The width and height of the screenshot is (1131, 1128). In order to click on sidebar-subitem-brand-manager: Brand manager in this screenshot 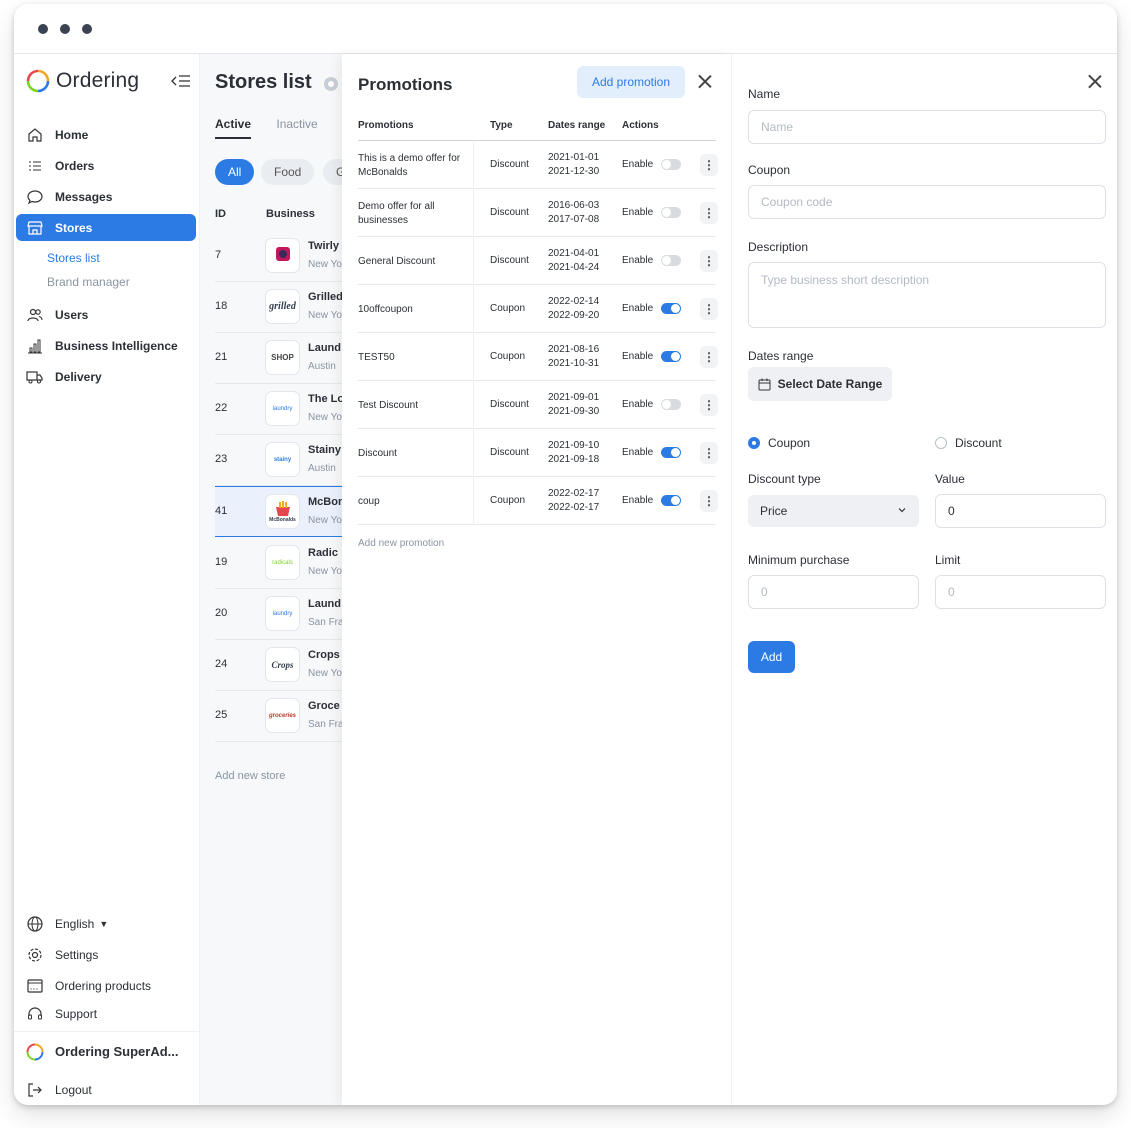, I will do `click(88, 282)`.